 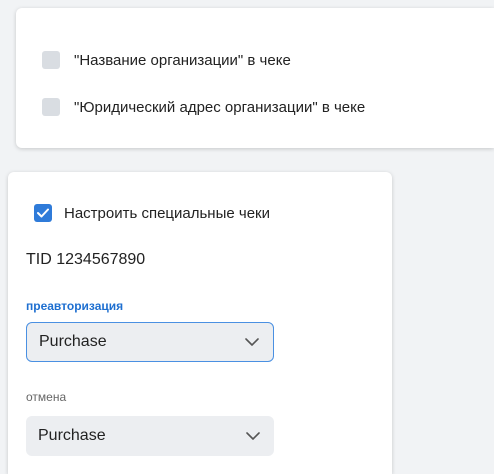 I want to click on cancel-label: отмена, so click(x=46, y=397).